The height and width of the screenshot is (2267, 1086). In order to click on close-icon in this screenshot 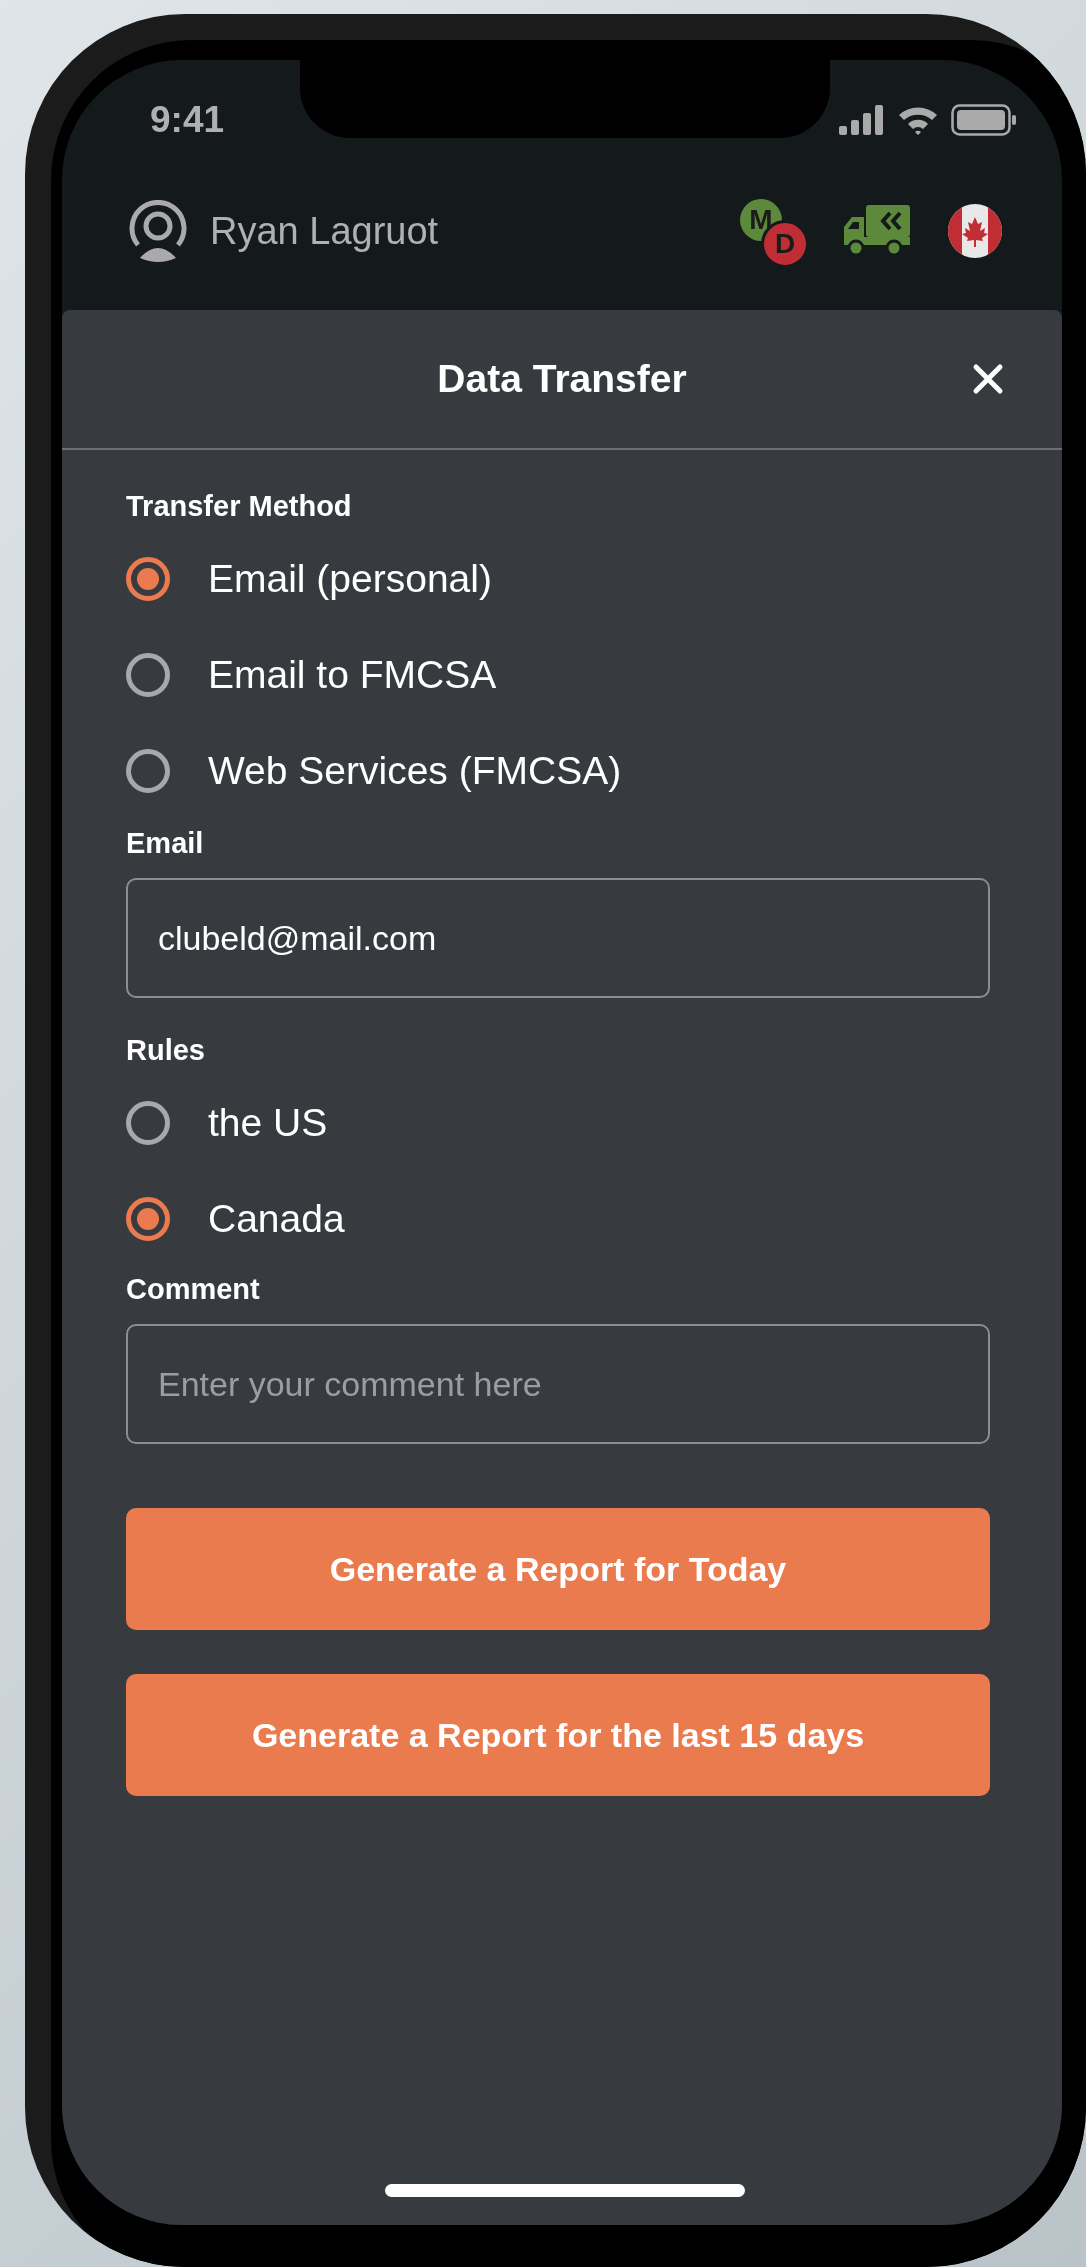, I will do `click(988, 379)`.